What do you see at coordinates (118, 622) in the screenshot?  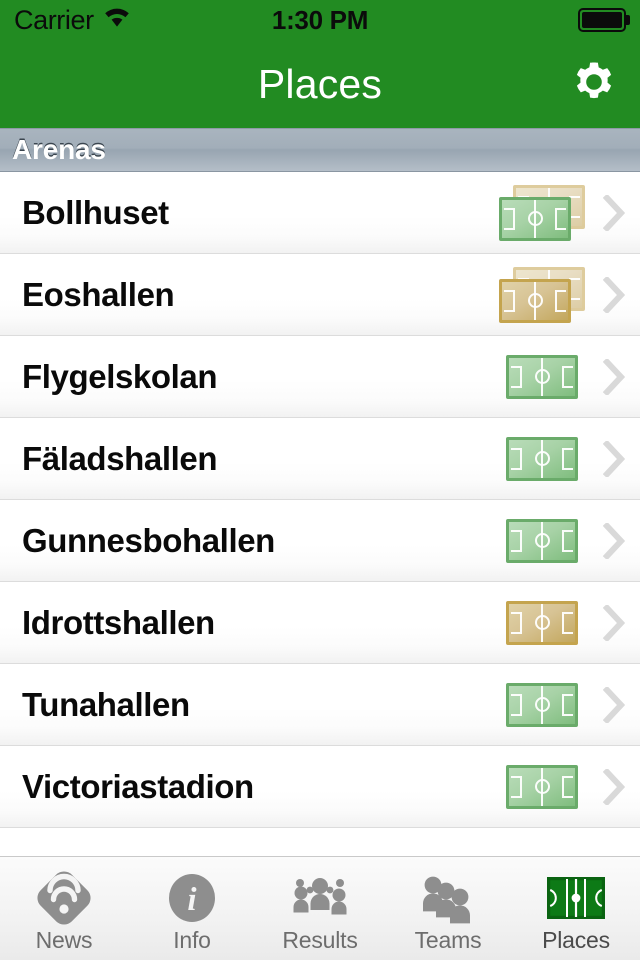 I see `list-item-label: Idrottshallen` at bounding box center [118, 622].